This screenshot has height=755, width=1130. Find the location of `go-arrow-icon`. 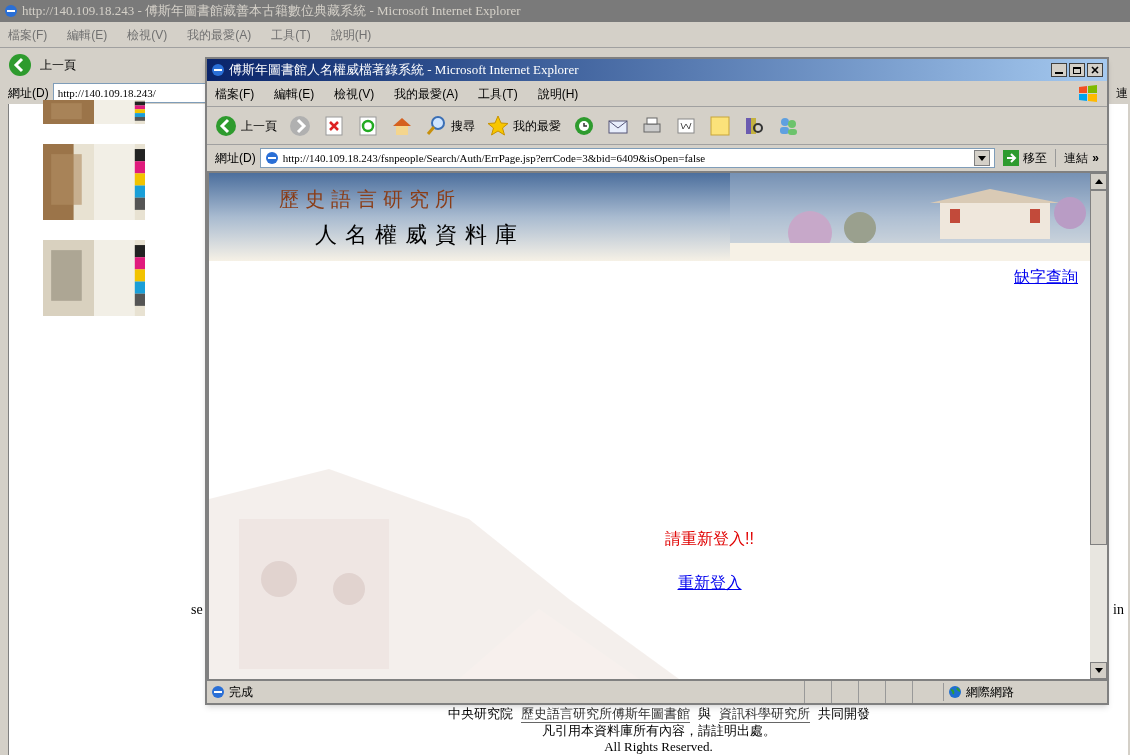

go-arrow-icon is located at coordinates (1011, 158).